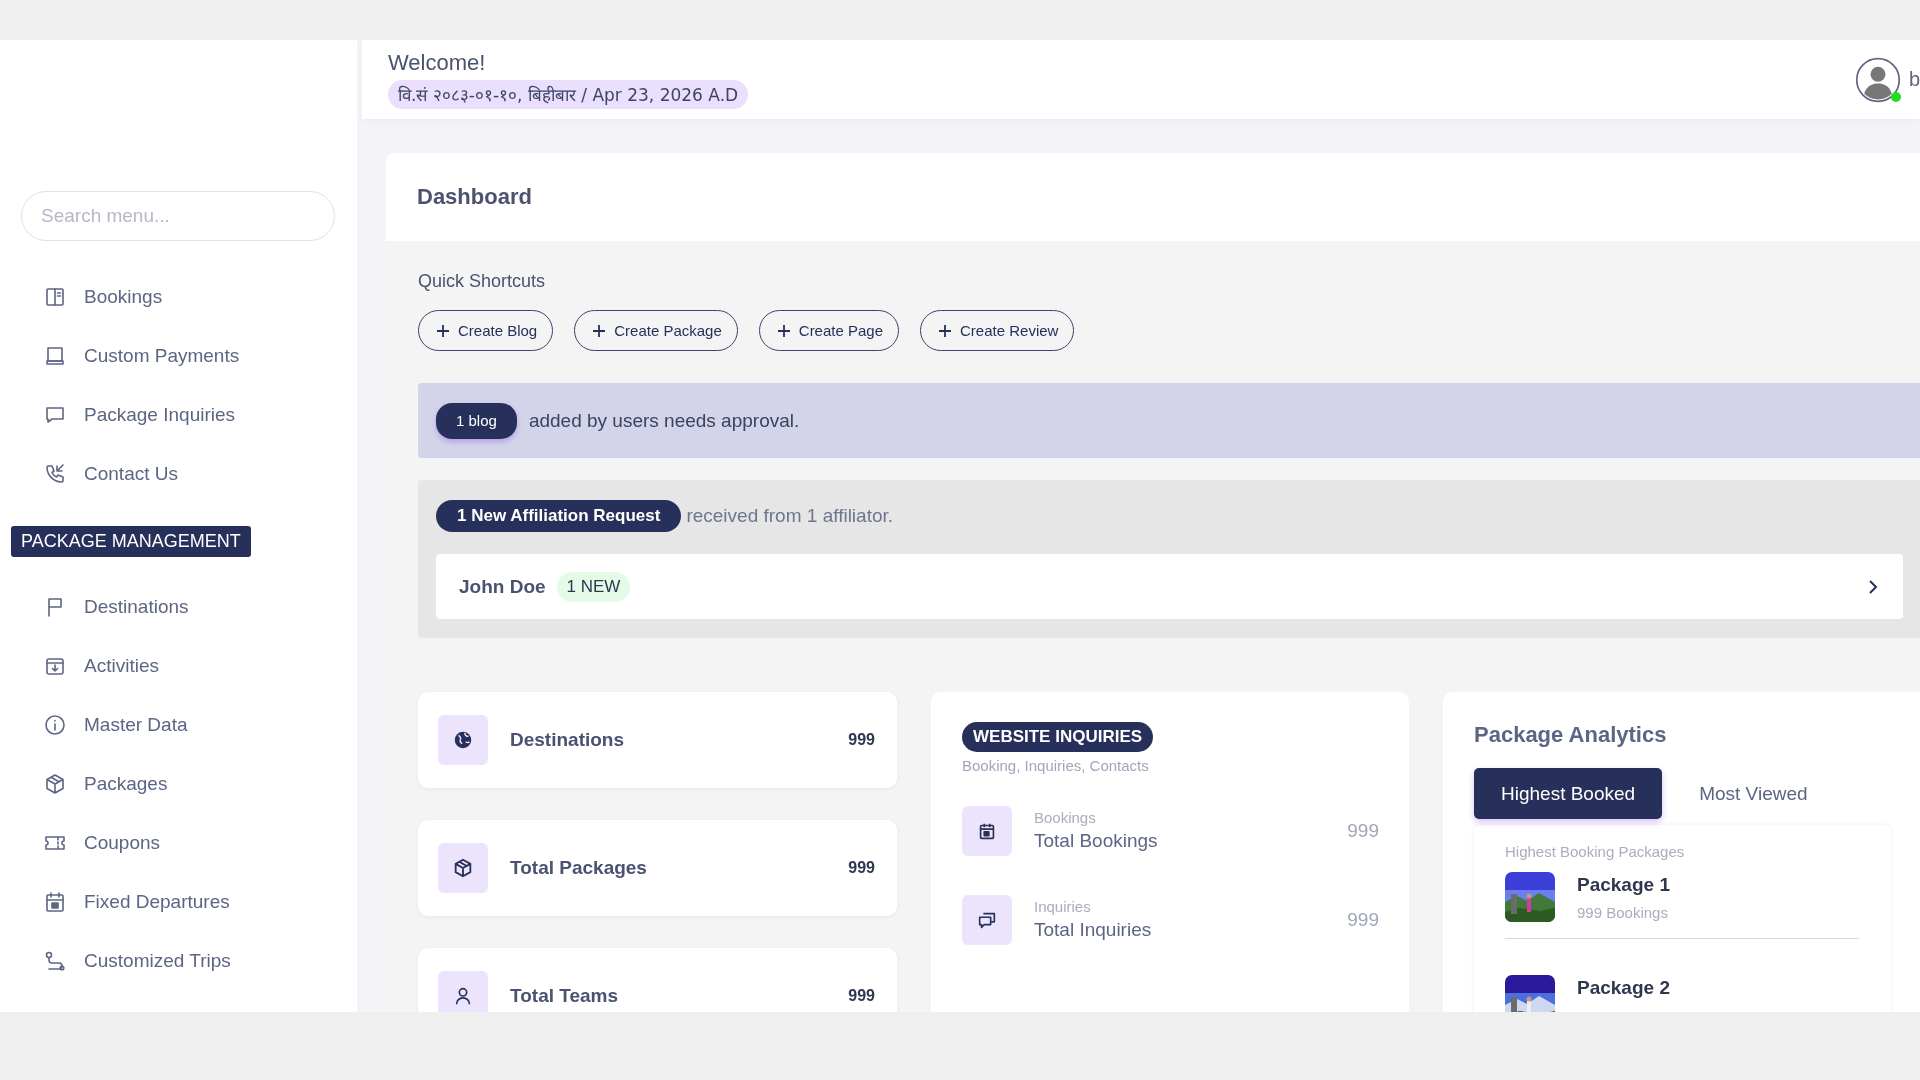 The image size is (1920, 1080). Describe the element at coordinates (463, 740) in the screenshot. I see `globe-icon` at that location.